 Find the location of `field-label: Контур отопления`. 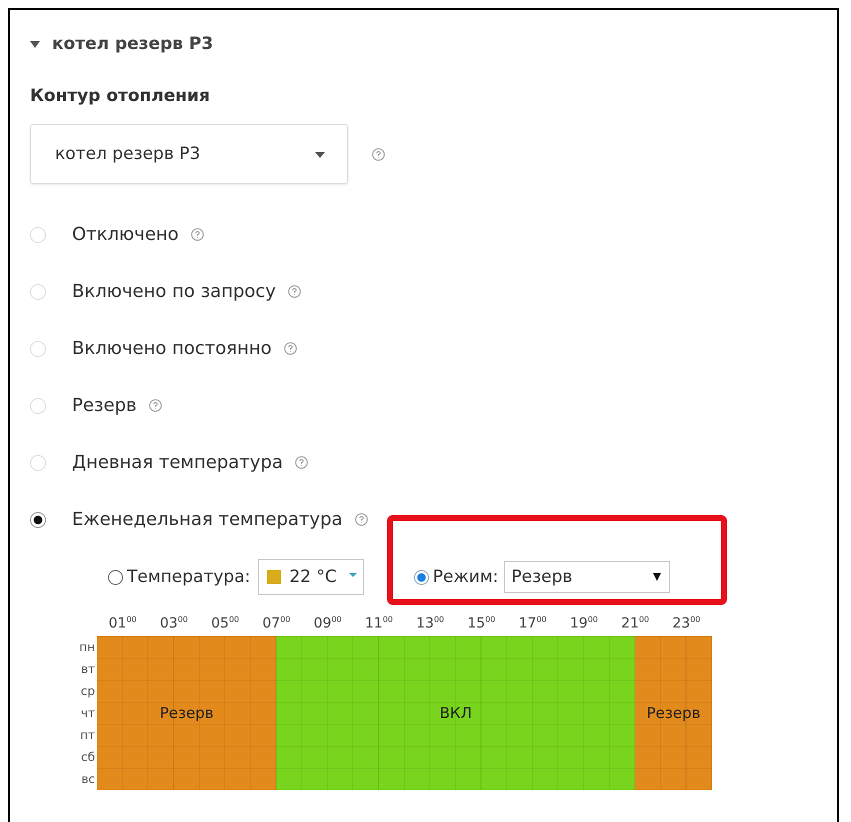

field-label: Контур отопления is located at coordinates (120, 96).